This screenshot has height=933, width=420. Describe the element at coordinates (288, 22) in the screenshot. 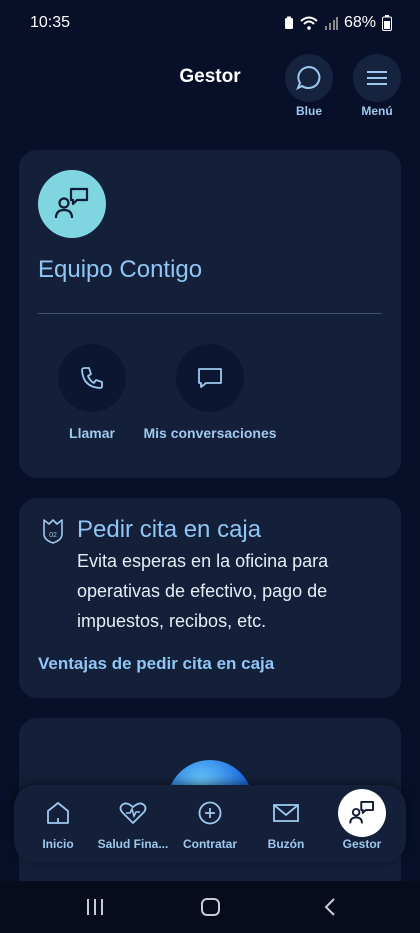

I see `battery-saver-icon` at that location.